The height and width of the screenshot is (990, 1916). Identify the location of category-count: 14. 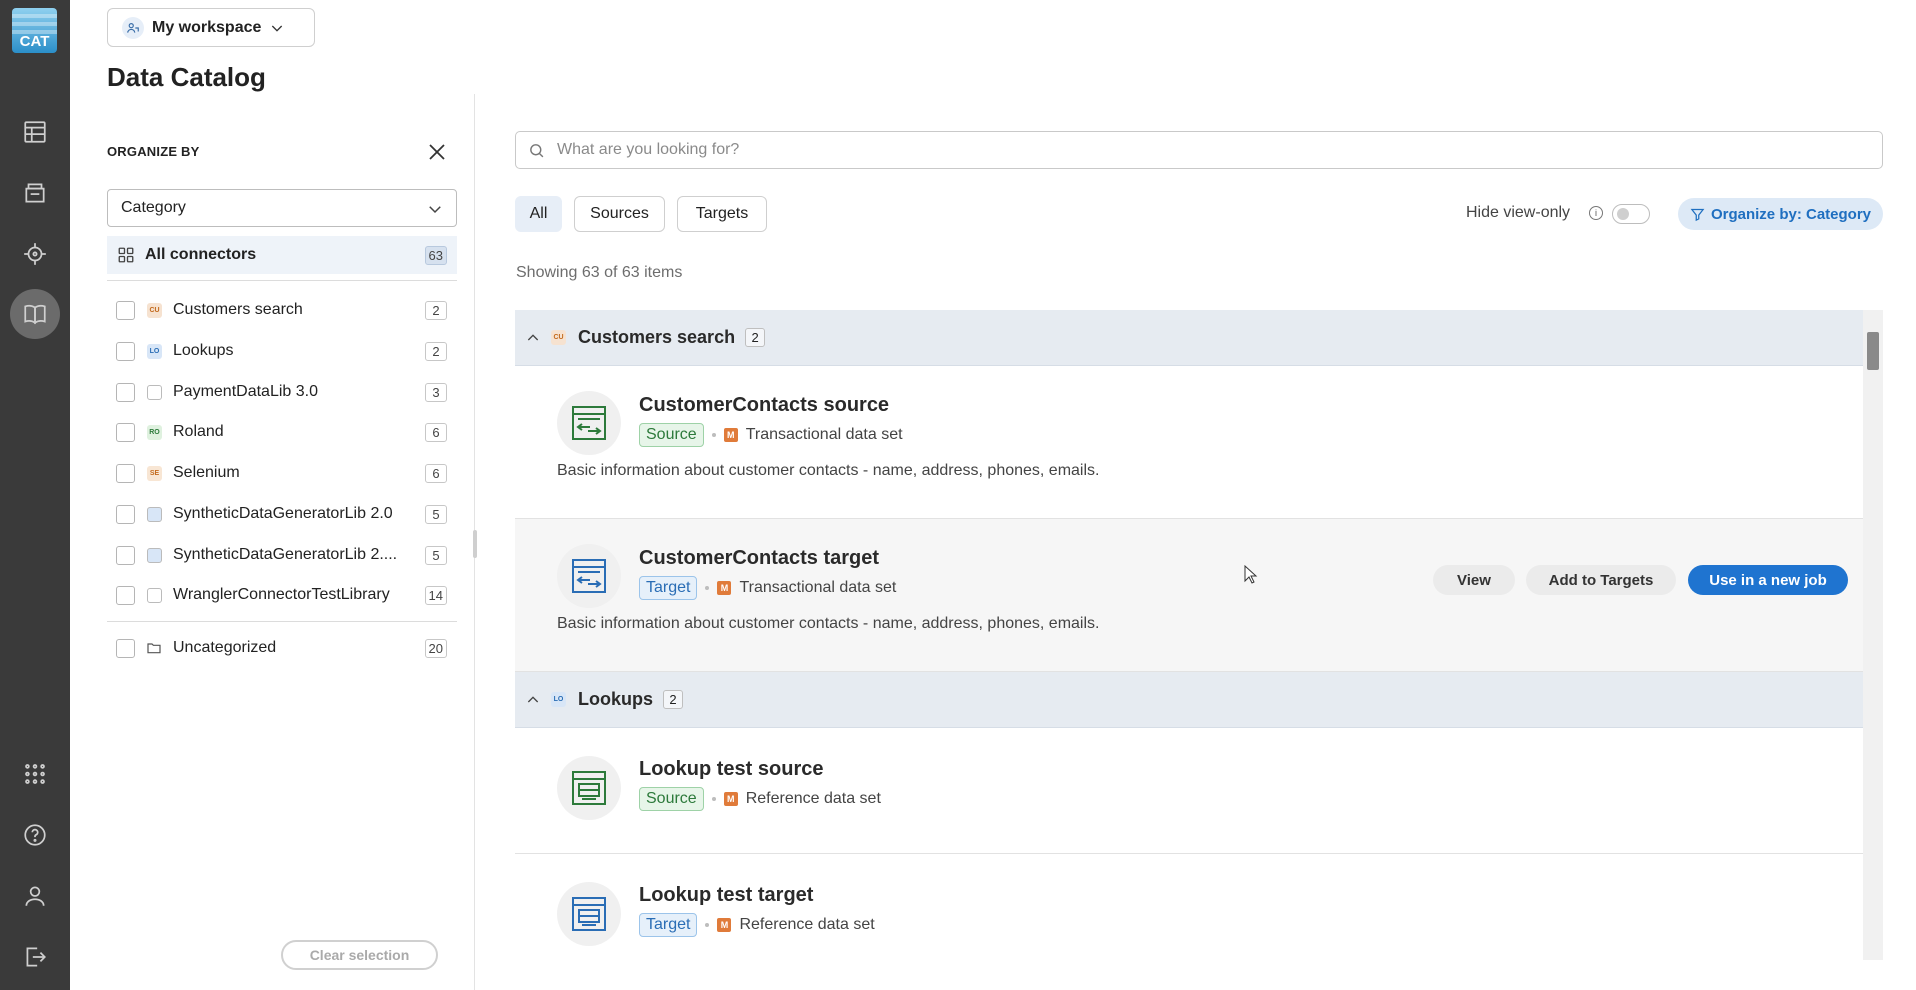
(435, 595).